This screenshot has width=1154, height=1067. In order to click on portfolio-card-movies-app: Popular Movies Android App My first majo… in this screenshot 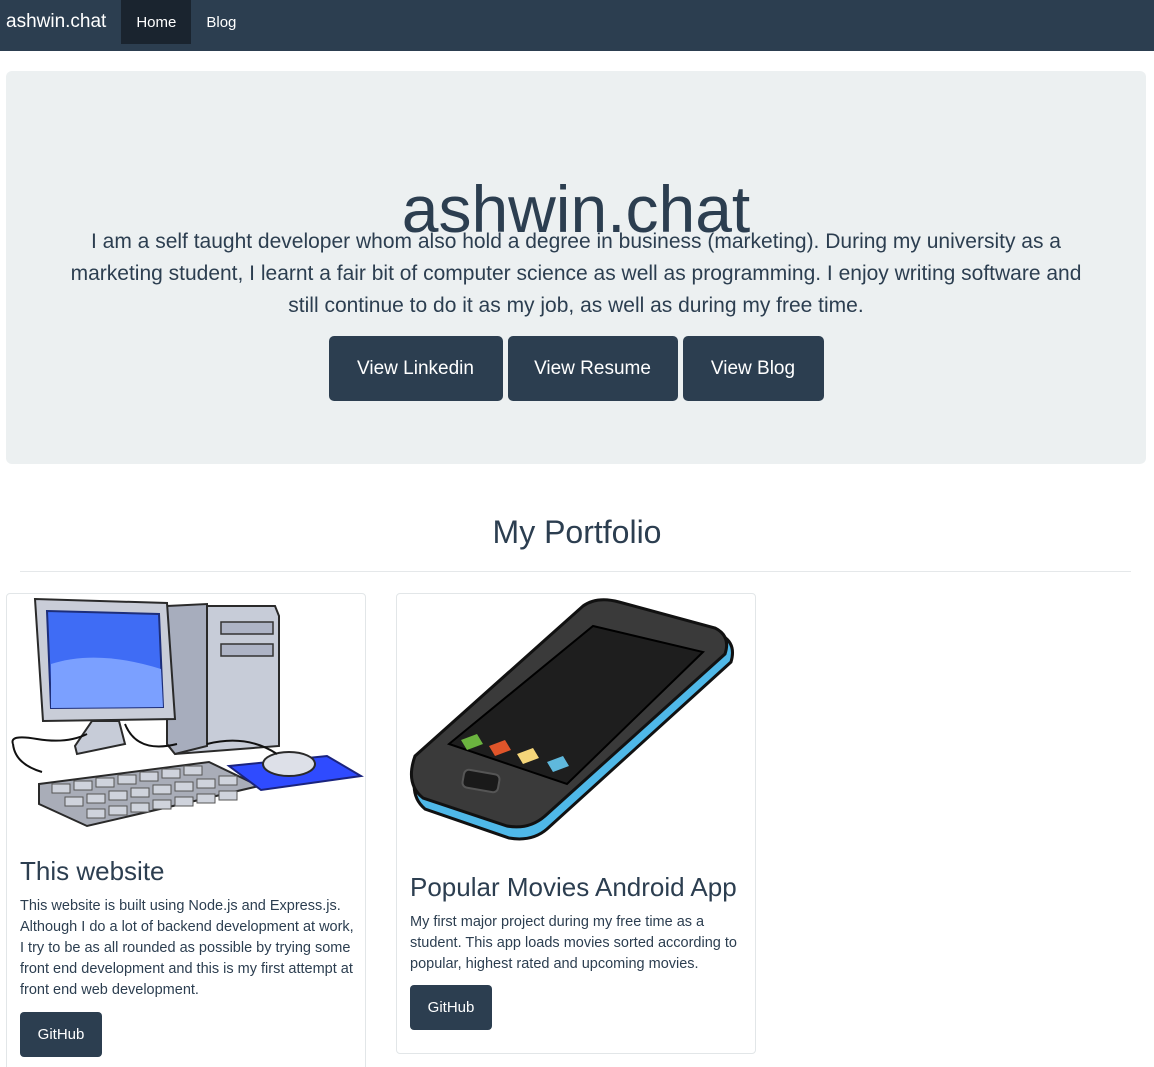, I will do `click(576, 823)`.